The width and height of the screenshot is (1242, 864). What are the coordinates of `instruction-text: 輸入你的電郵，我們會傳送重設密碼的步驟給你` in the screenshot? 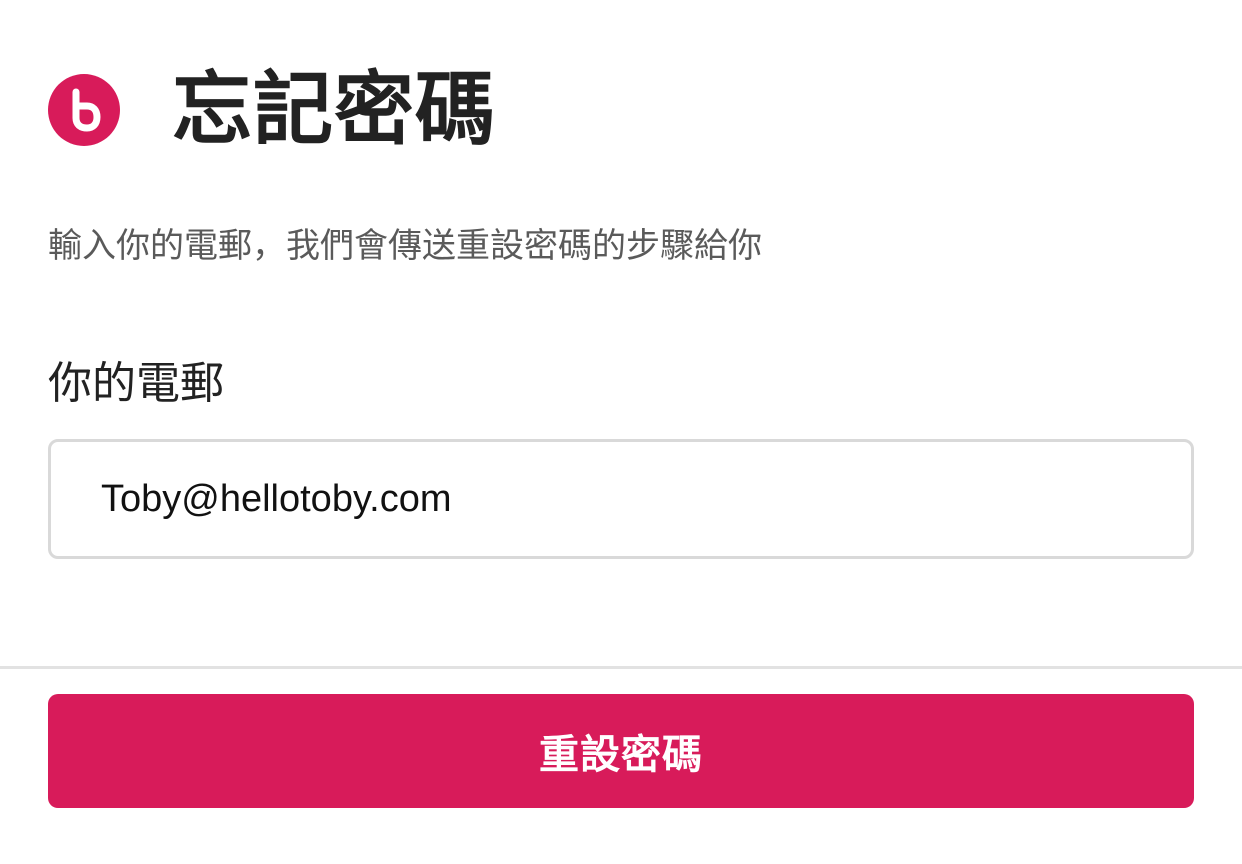 It's located at (405, 246).